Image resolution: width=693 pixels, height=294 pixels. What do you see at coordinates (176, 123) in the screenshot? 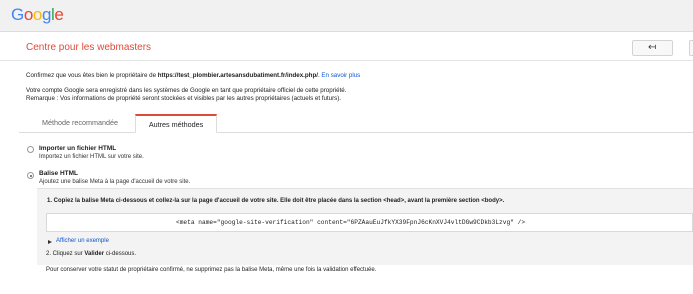
I see `tab-other-methods: Autres méthodes` at bounding box center [176, 123].